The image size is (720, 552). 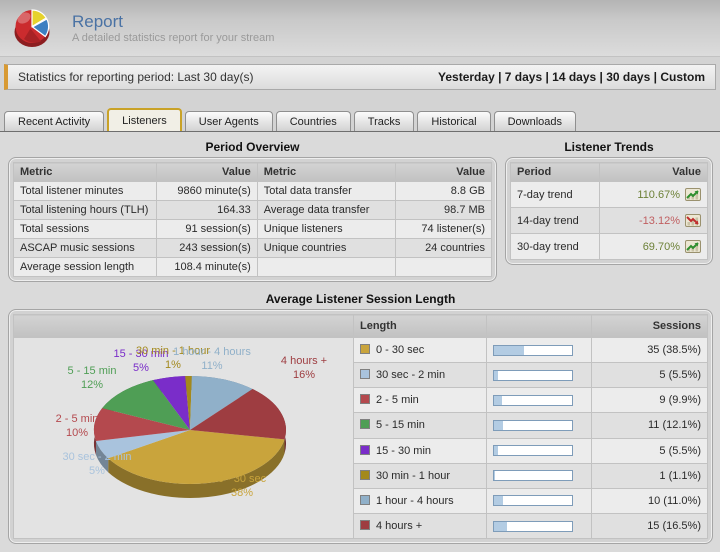 I want to click on metric-cell: Average data transfer, so click(x=326, y=210).